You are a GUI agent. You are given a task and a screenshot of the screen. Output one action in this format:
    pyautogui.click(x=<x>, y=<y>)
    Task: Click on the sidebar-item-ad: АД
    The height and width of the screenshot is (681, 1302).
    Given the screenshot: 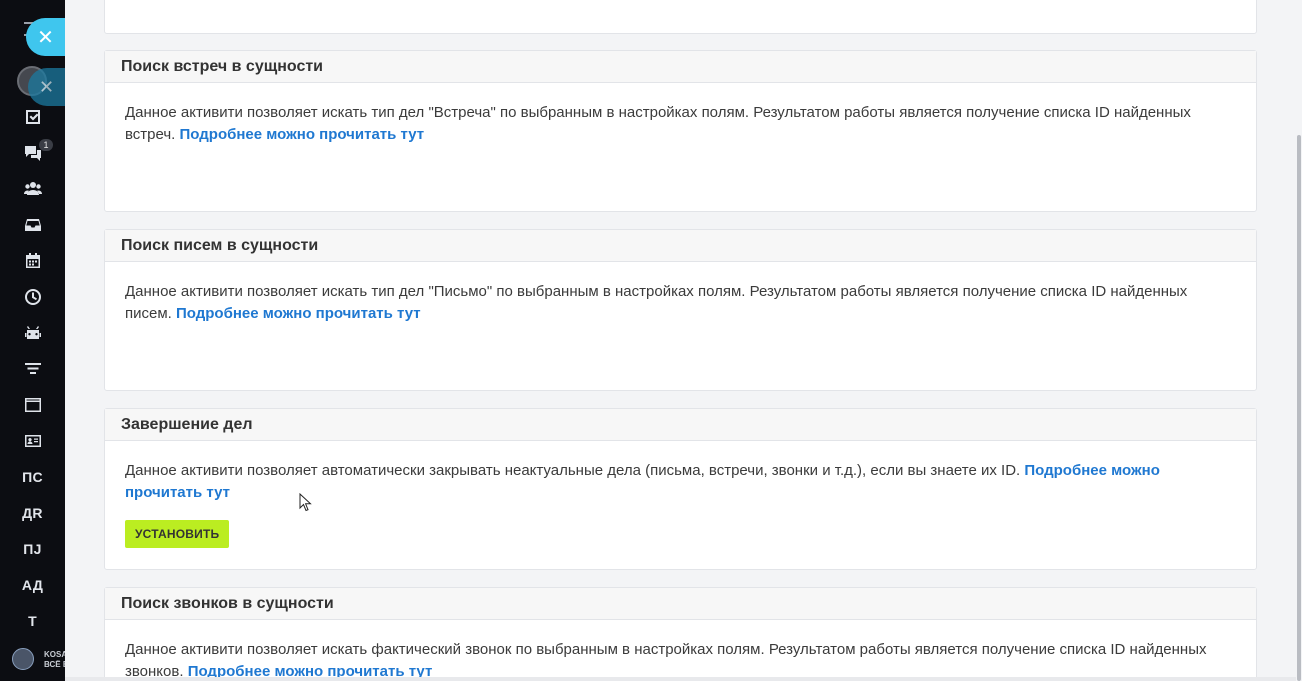 What is the action you would take?
    pyautogui.click(x=32, y=585)
    